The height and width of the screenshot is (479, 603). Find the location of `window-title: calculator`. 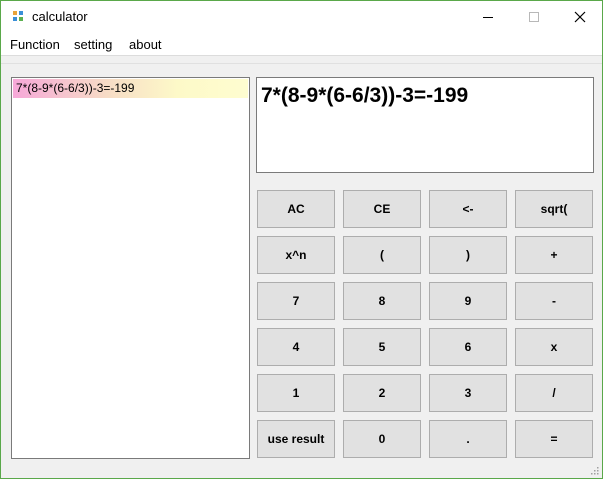

window-title: calculator is located at coordinates (60, 16).